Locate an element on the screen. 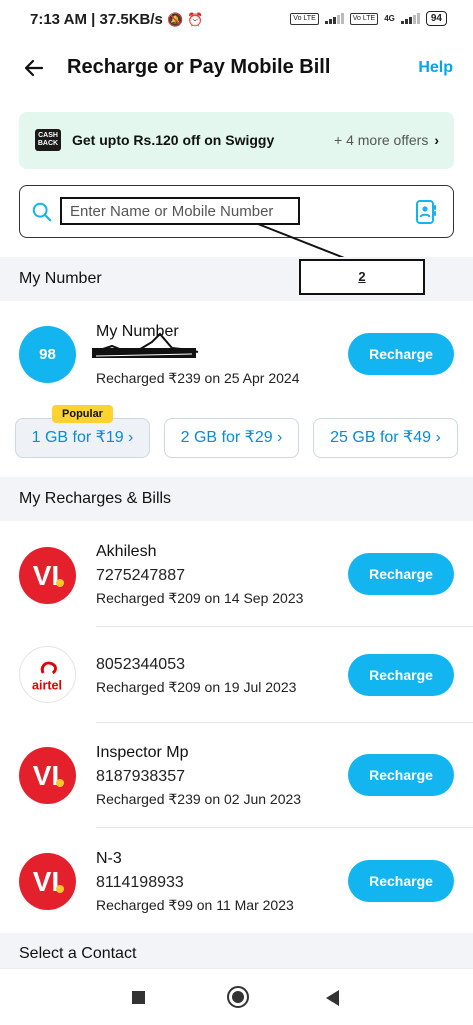 This screenshot has height=1025, width=473. recharge-button-my-number: Recharge is located at coordinates (401, 354).